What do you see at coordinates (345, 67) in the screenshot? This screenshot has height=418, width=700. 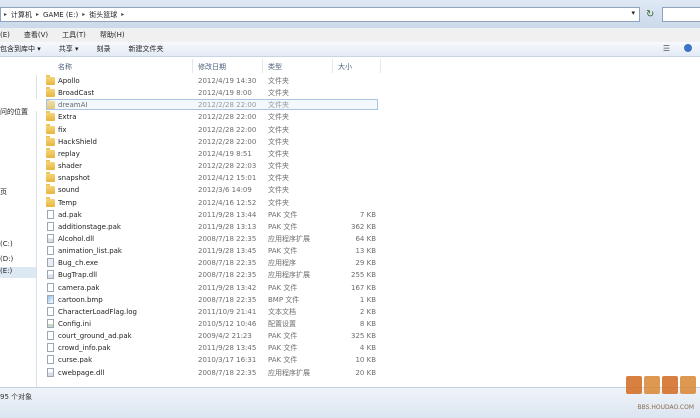 I see `column-header-size: 大小` at bounding box center [345, 67].